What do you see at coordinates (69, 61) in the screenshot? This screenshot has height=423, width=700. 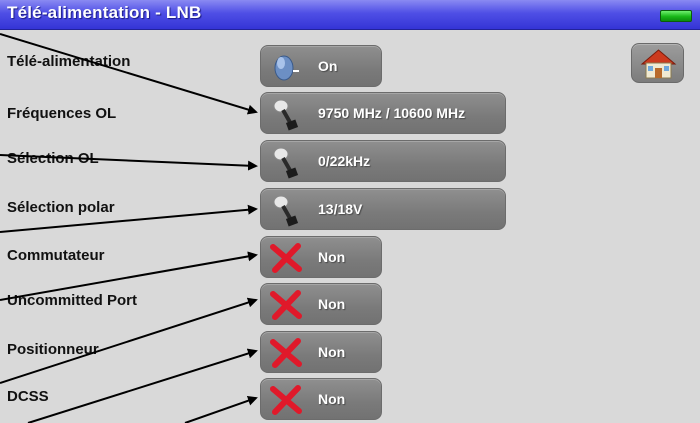 I see `label-tele-alimentation: Télé-alimentation` at bounding box center [69, 61].